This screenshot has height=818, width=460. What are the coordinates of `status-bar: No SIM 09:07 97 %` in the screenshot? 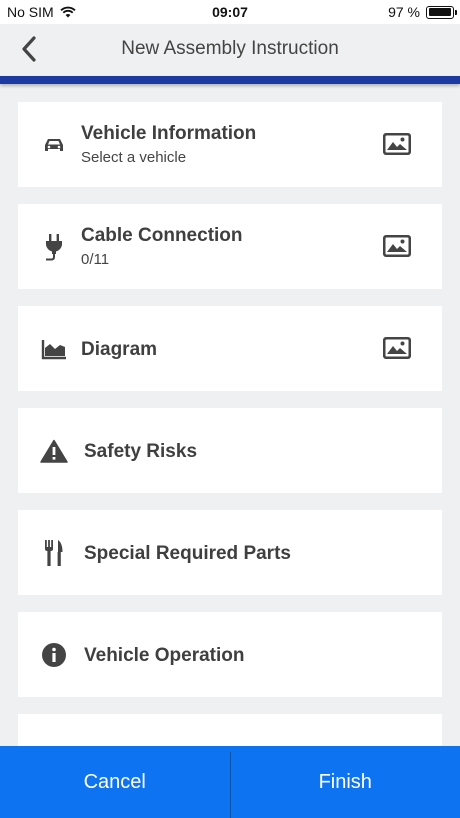 It's located at (230, 12).